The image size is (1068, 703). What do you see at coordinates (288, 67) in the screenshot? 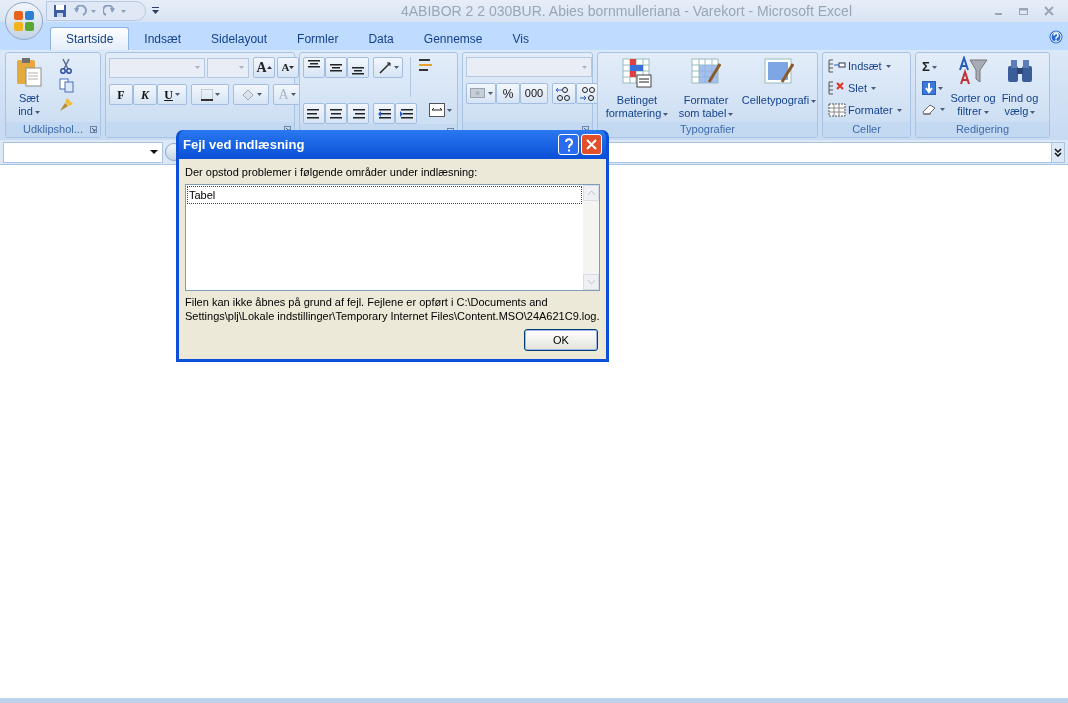
I see `shrink-font-button: A` at bounding box center [288, 67].